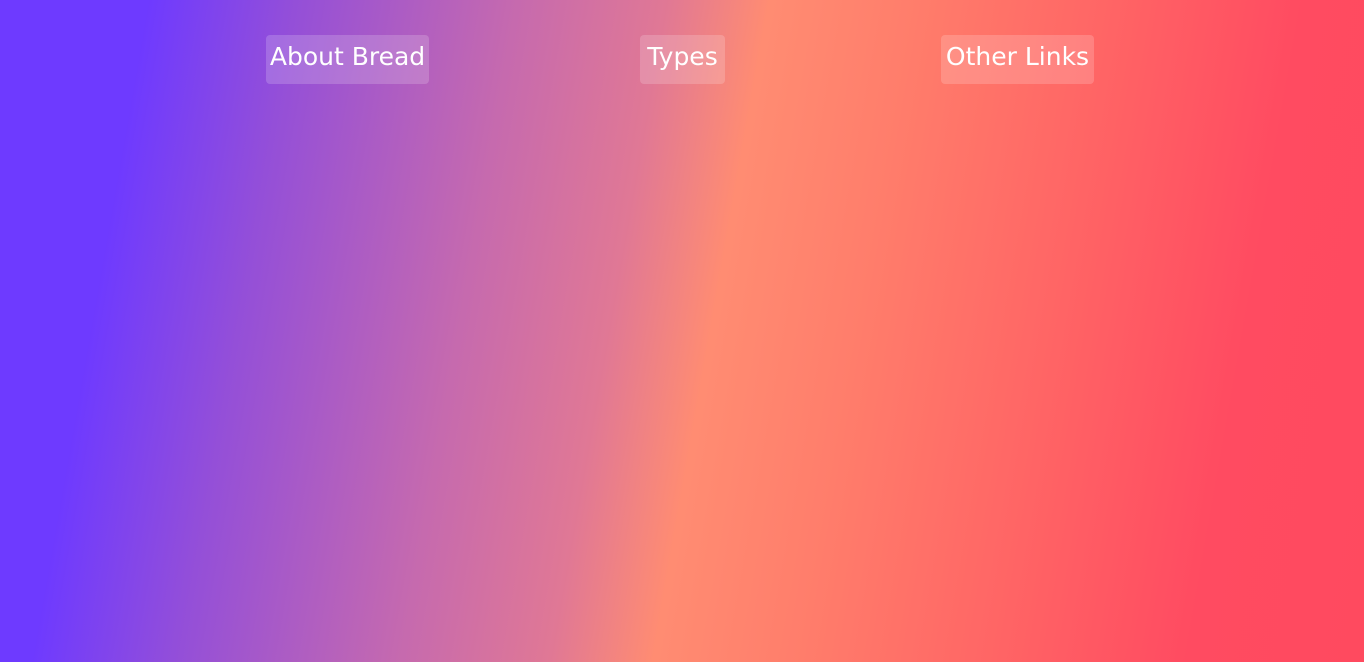 The width and height of the screenshot is (1364, 662). What do you see at coordinates (682, 59) in the screenshot?
I see `nav-link-types: Types` at bounding box center [682, 59].